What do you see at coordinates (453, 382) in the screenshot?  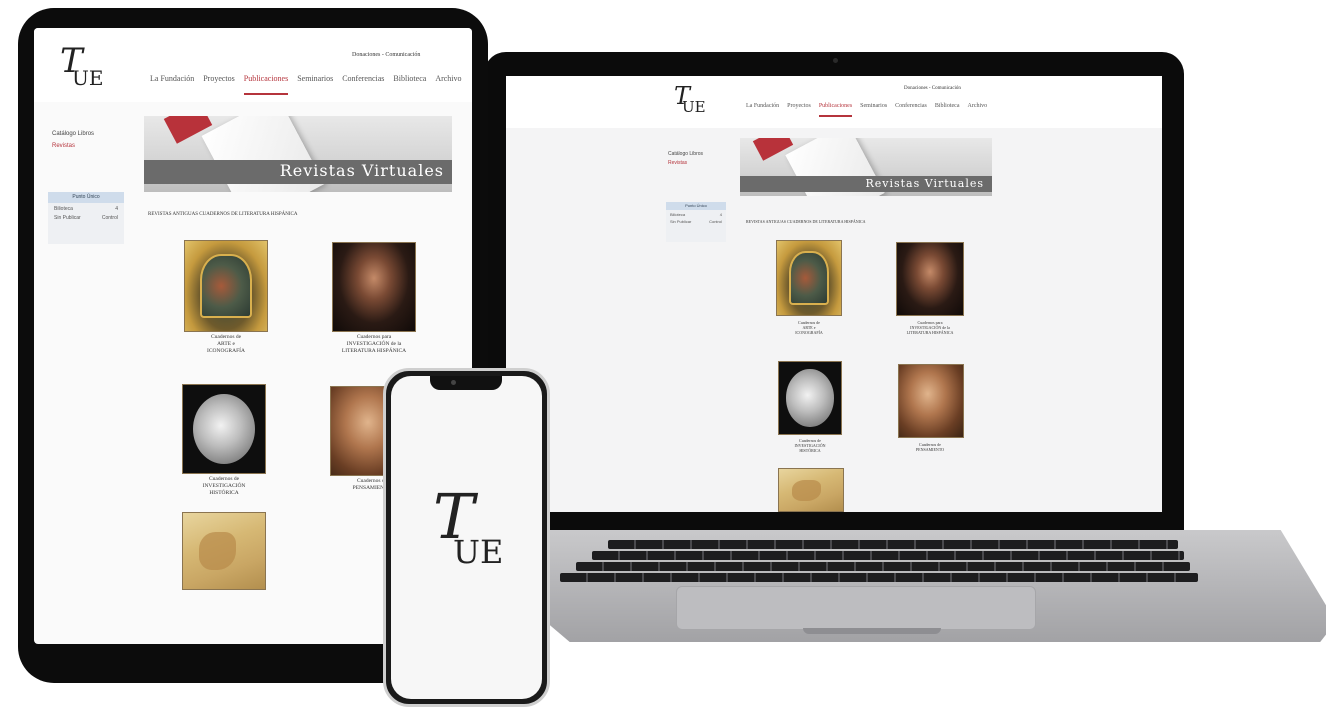 I see `phone-camera` at bounding box center [453, 382].